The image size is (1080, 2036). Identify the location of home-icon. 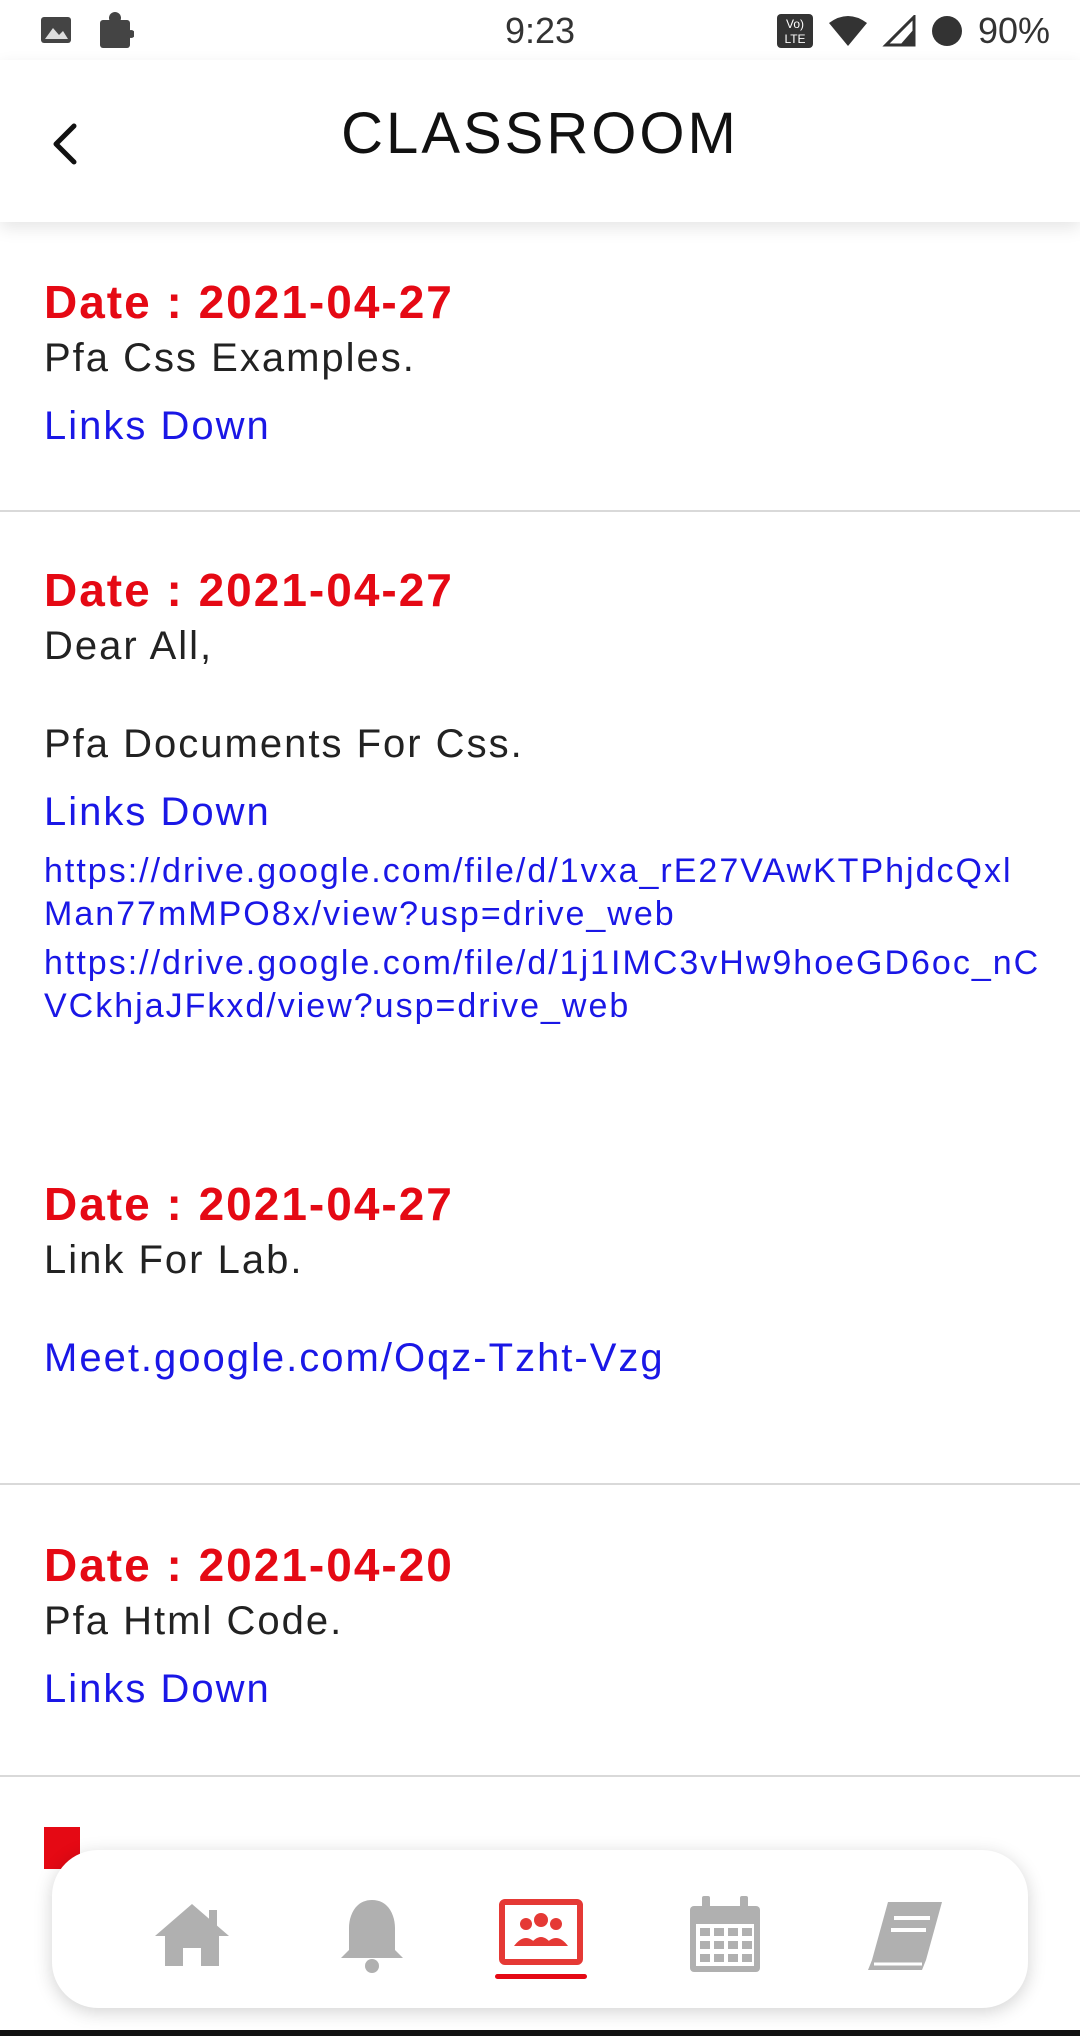
(192, 1935).